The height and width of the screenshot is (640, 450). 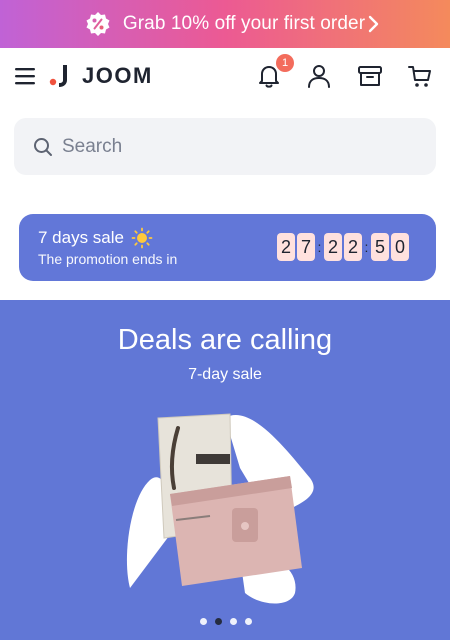 What do you see at coordinates (232, 146) in the screenshot?
I see `search-input` at bounding box center [232, 146].